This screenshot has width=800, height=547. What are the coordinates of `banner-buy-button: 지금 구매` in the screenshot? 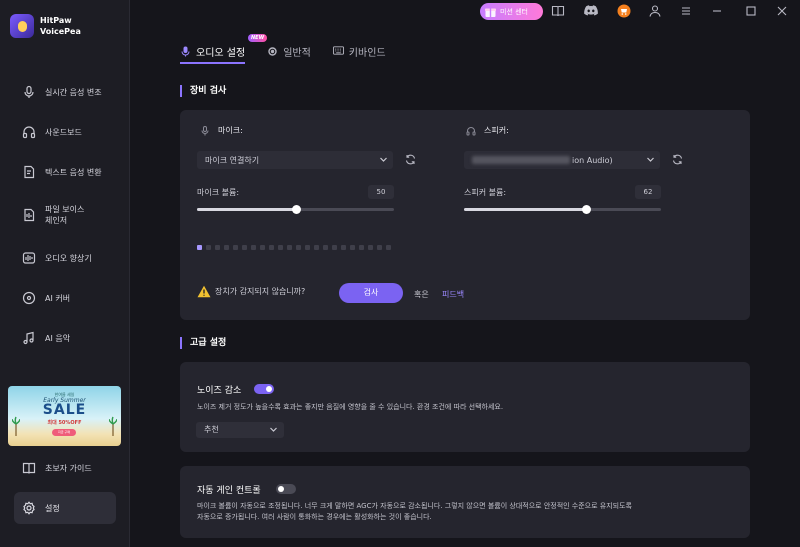 It's located at (64, 432).